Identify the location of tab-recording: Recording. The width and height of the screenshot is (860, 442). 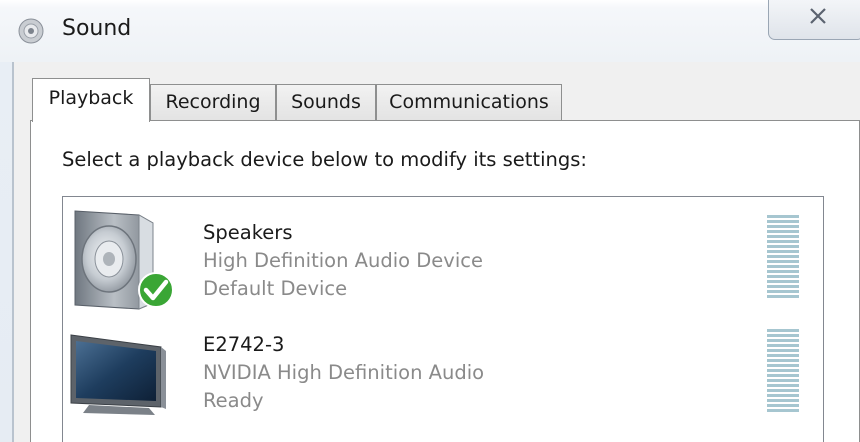
(213, 102).